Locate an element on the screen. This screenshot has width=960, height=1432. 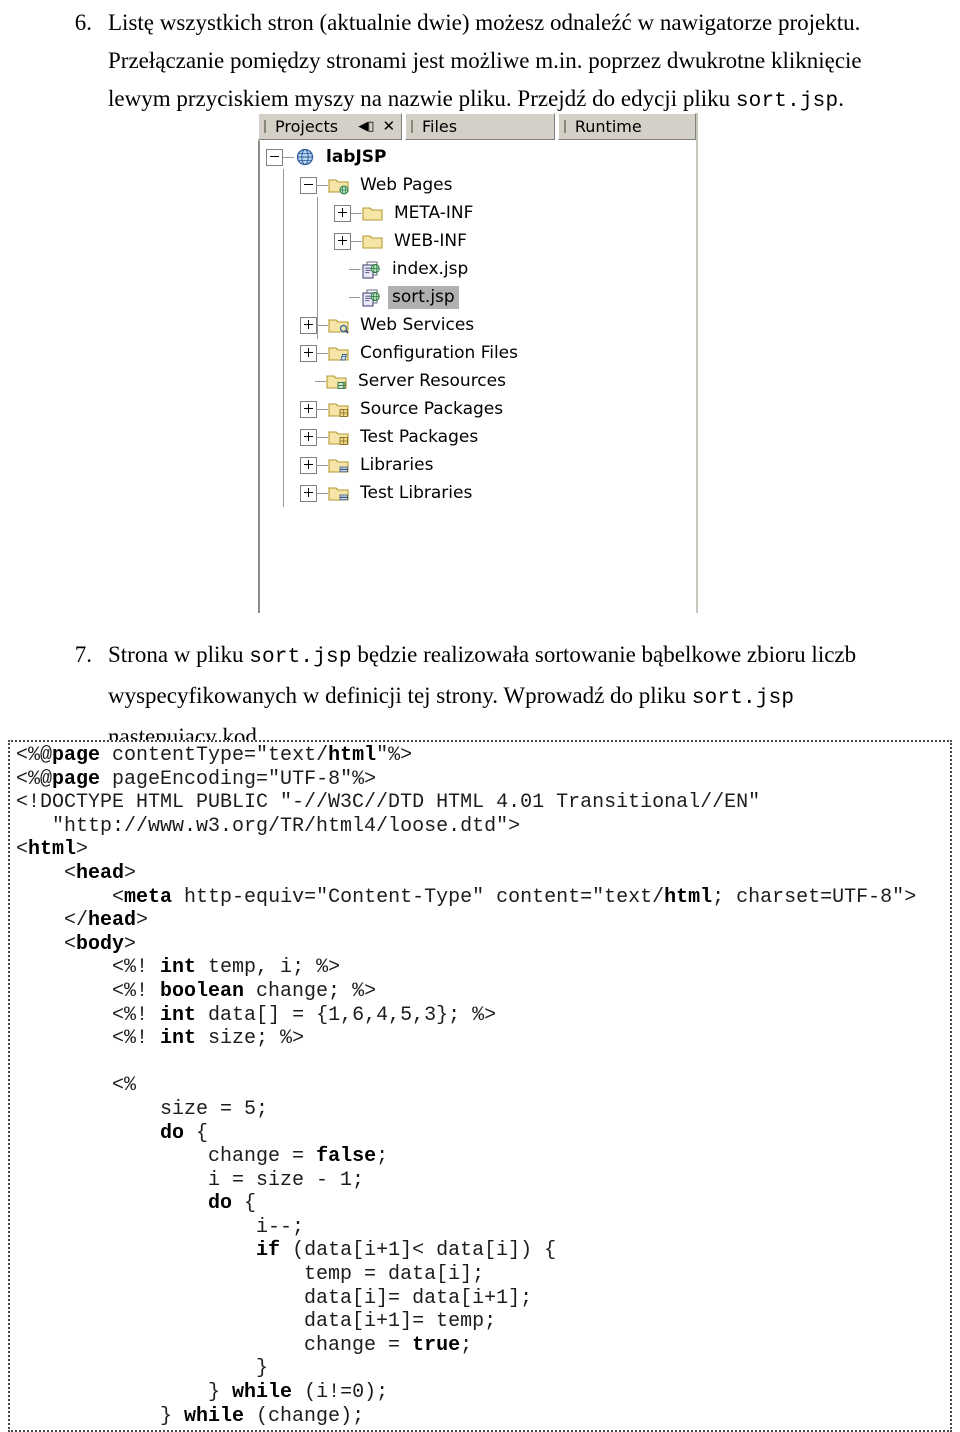
tree-item-web-services: Web Services is located at coordinates (389, 325).